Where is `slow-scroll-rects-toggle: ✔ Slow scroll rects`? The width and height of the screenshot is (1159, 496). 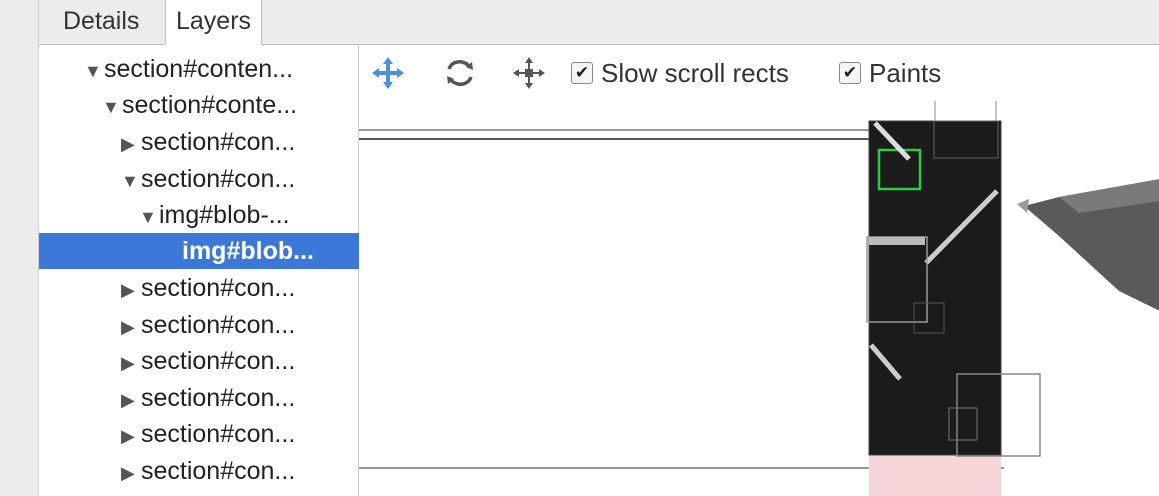
slow-scroll-rects-toggle: ✔ Slow scroll rects is located at coordinates (680, 73).